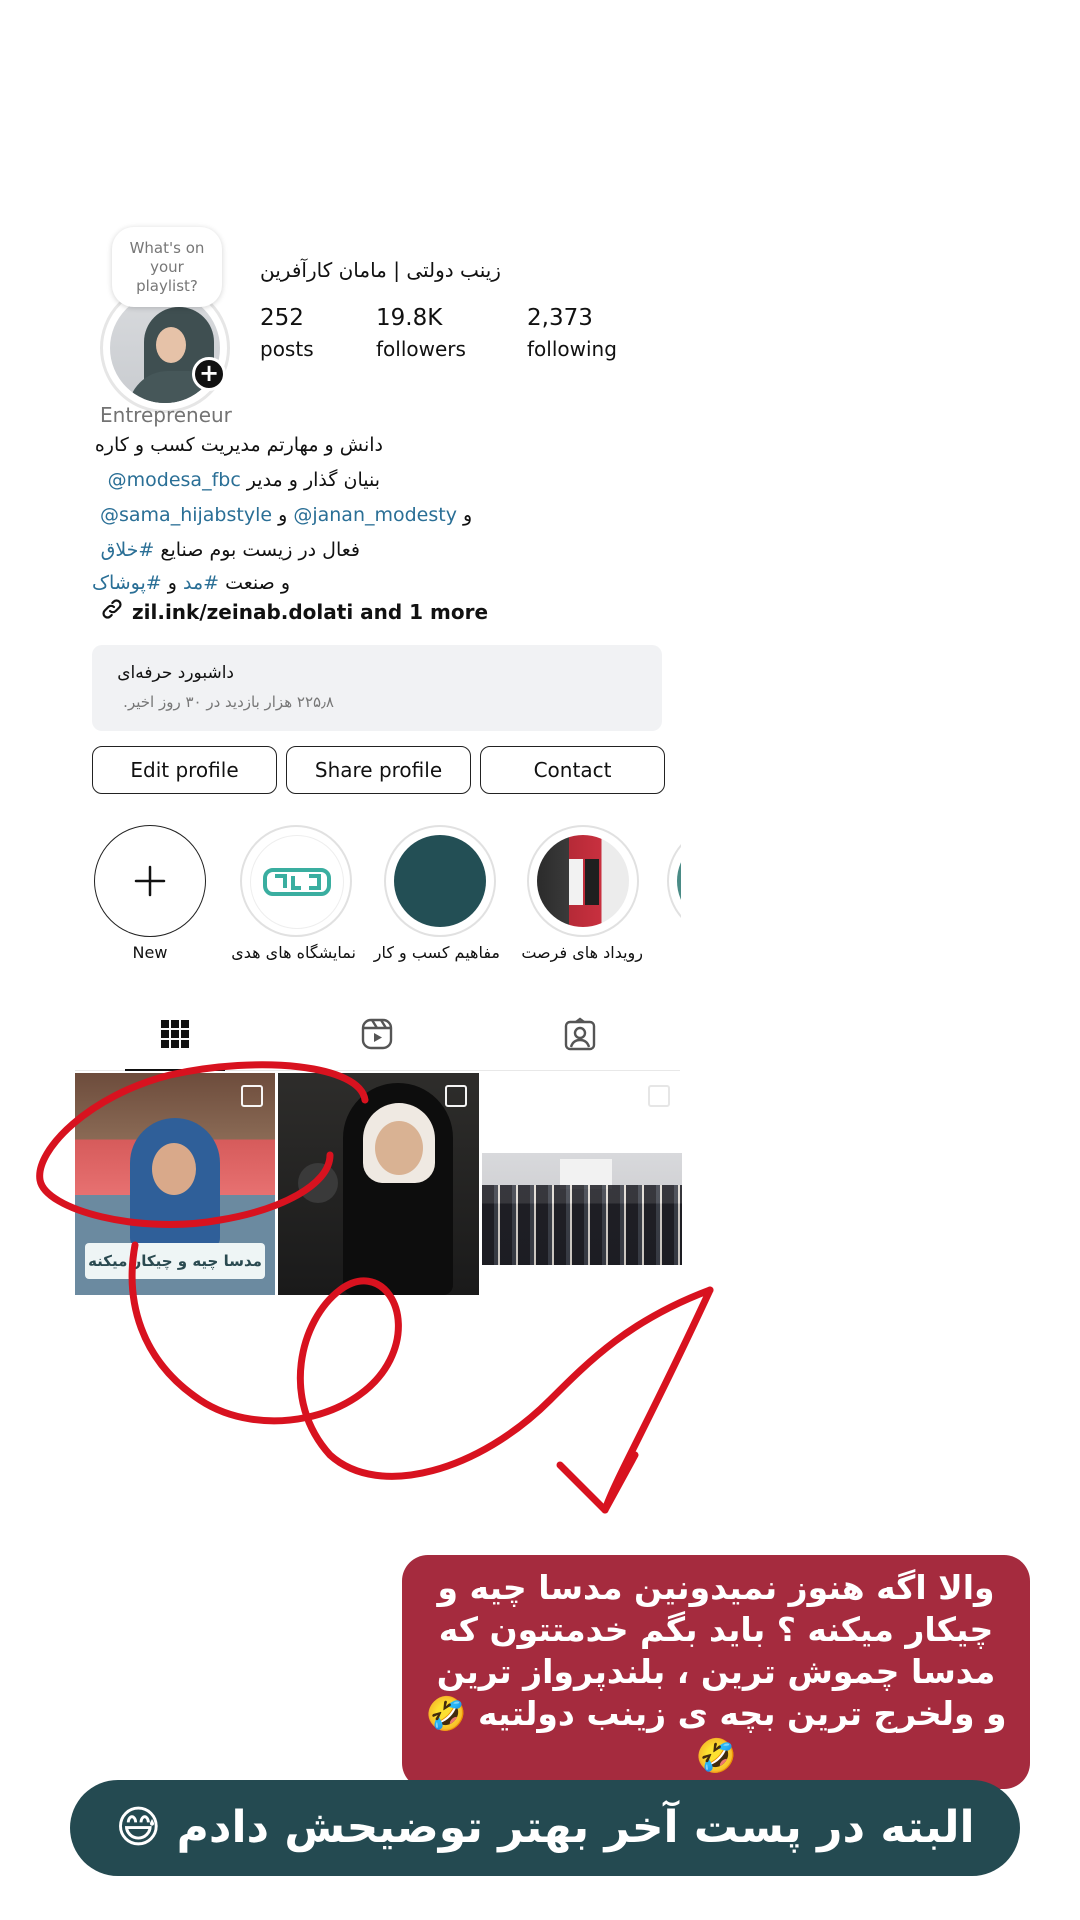 The height and width of the screenshot is (1920, 1080). Describe the element at coordinates (378, 770) in the screenshot. I see `share-profile-button: Share profile` at that location.